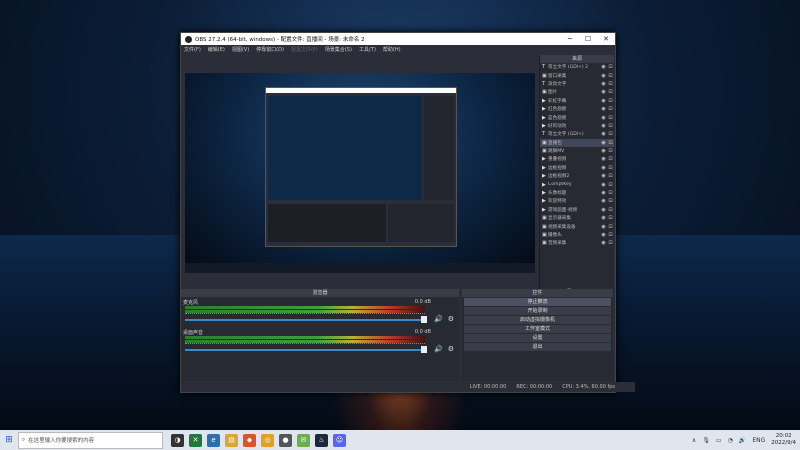  Describe the element at coordinates (537, 347) in the screenshot. I see `exit-button: 退出` at that location.